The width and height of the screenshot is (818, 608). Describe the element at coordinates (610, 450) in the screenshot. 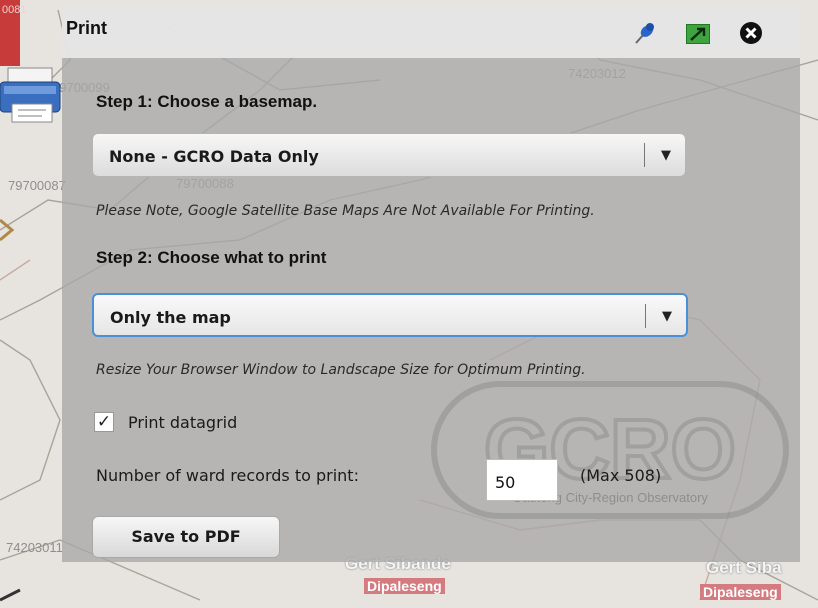

I see `gcro-watermark-logo: GCRO Gauteng City-Region Observatory` at that location.